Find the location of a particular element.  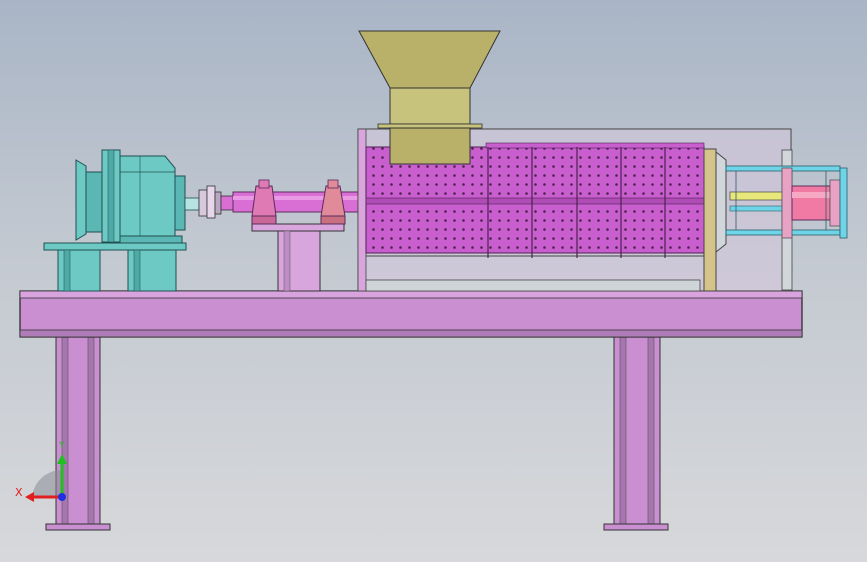

bearing-block-right is located at coordinates (333, 202).